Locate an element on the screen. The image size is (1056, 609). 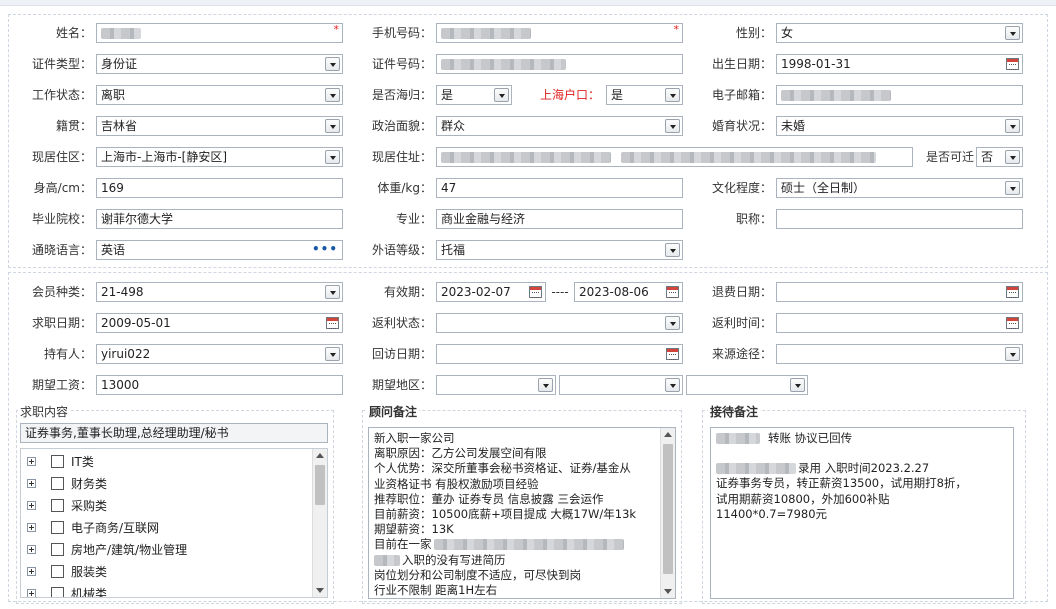
id-type-select: 身份证 is located at coordinates (219, 64).